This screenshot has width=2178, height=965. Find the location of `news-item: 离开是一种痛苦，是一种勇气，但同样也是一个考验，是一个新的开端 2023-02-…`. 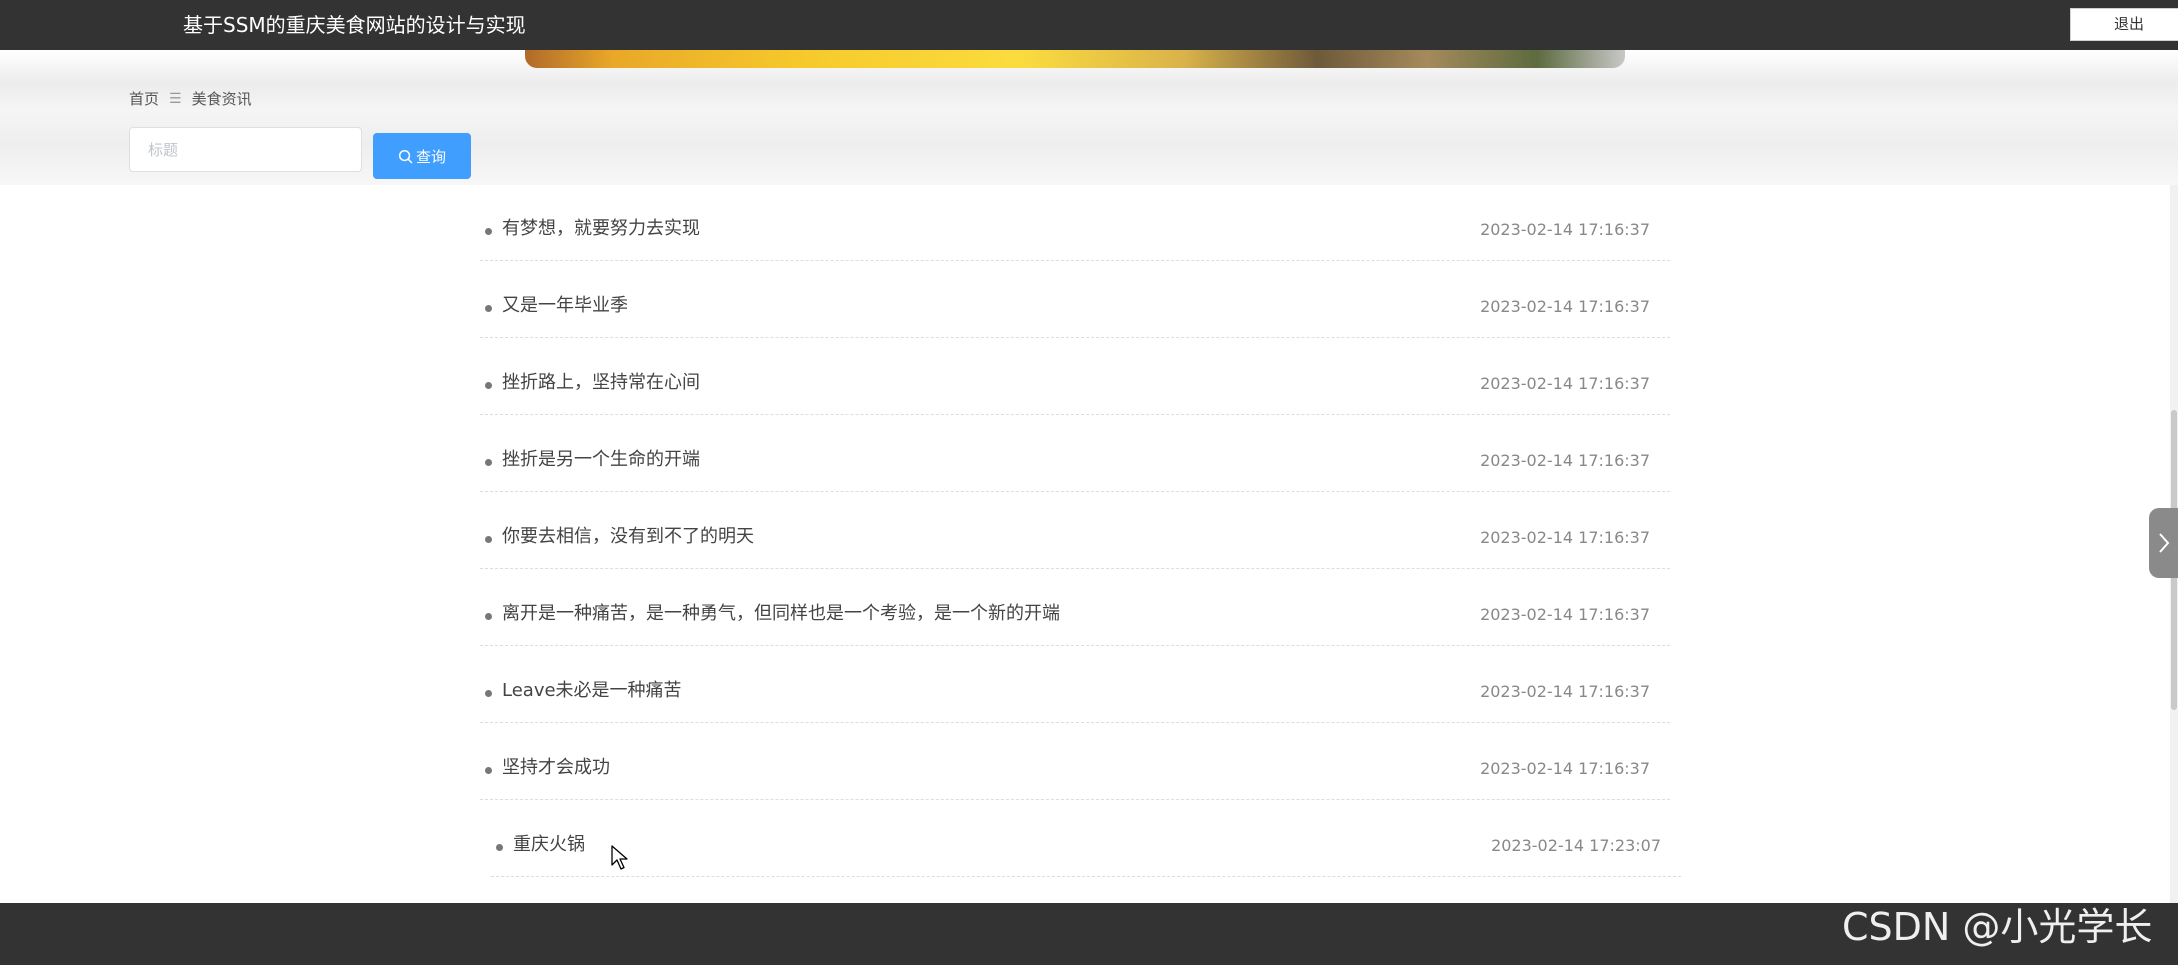

news-item: 离开是一种痛苦，是一种勇气，但同样也是一个考验，是一个新的开端 2023-02-… is located at coordinates (1075, 608).